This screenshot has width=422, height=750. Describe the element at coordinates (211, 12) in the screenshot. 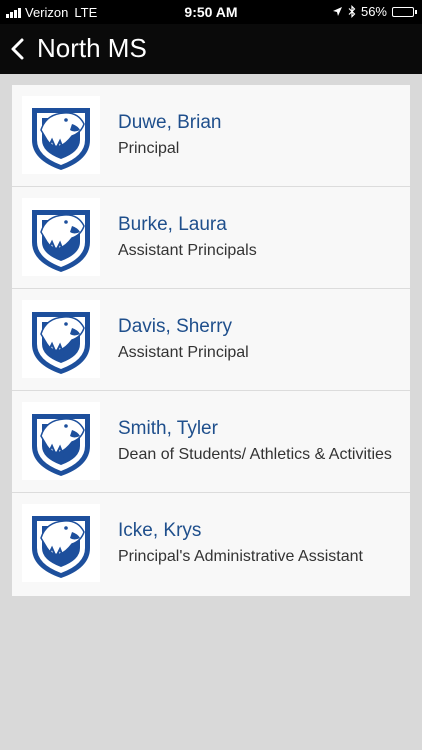

I see `status-bar: Verizon LTE 9:50 AM 56%` at that location.